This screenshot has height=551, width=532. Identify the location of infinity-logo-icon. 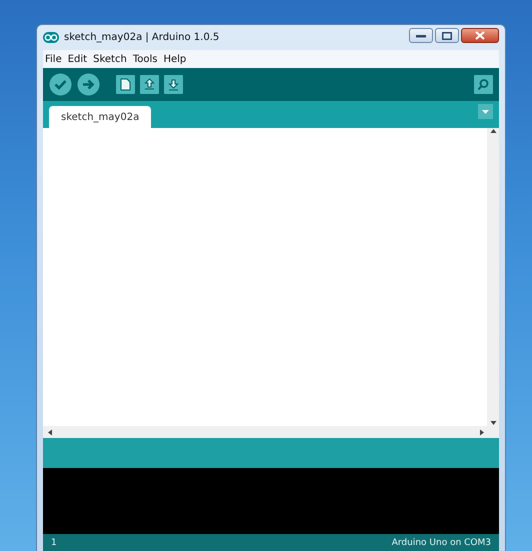
(51, 37).